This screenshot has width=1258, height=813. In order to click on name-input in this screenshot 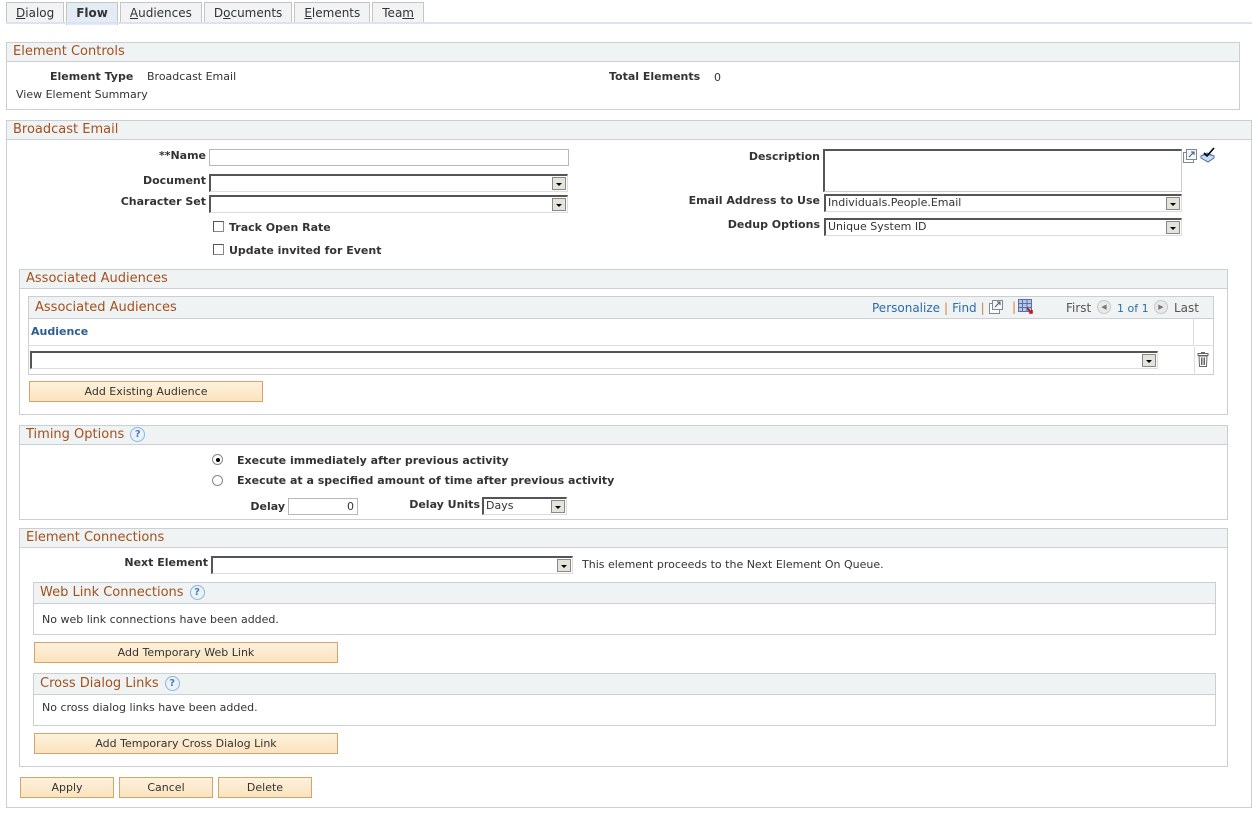, I will do `click(389, 157)`.